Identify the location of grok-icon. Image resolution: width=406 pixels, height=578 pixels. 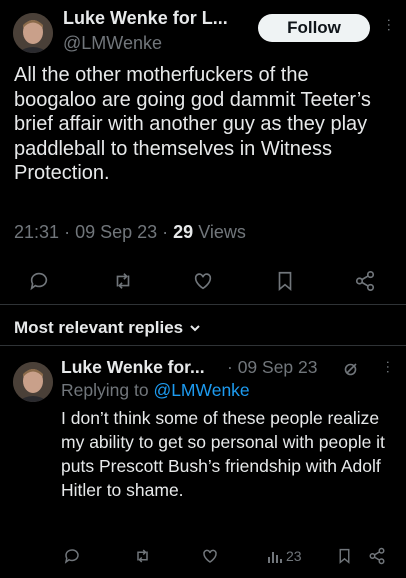
(351, 371).